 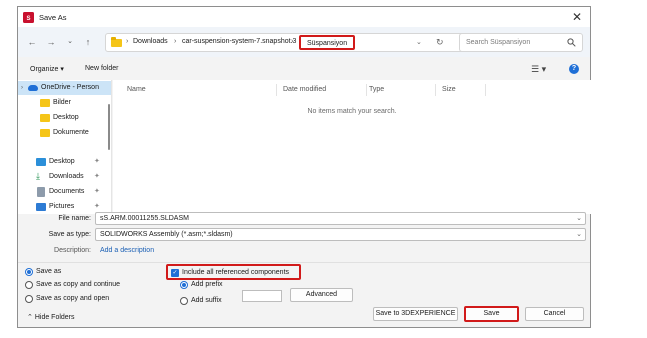 I want to click on breadcrumb-downloads: Downloads, so click(x=150, y=41).